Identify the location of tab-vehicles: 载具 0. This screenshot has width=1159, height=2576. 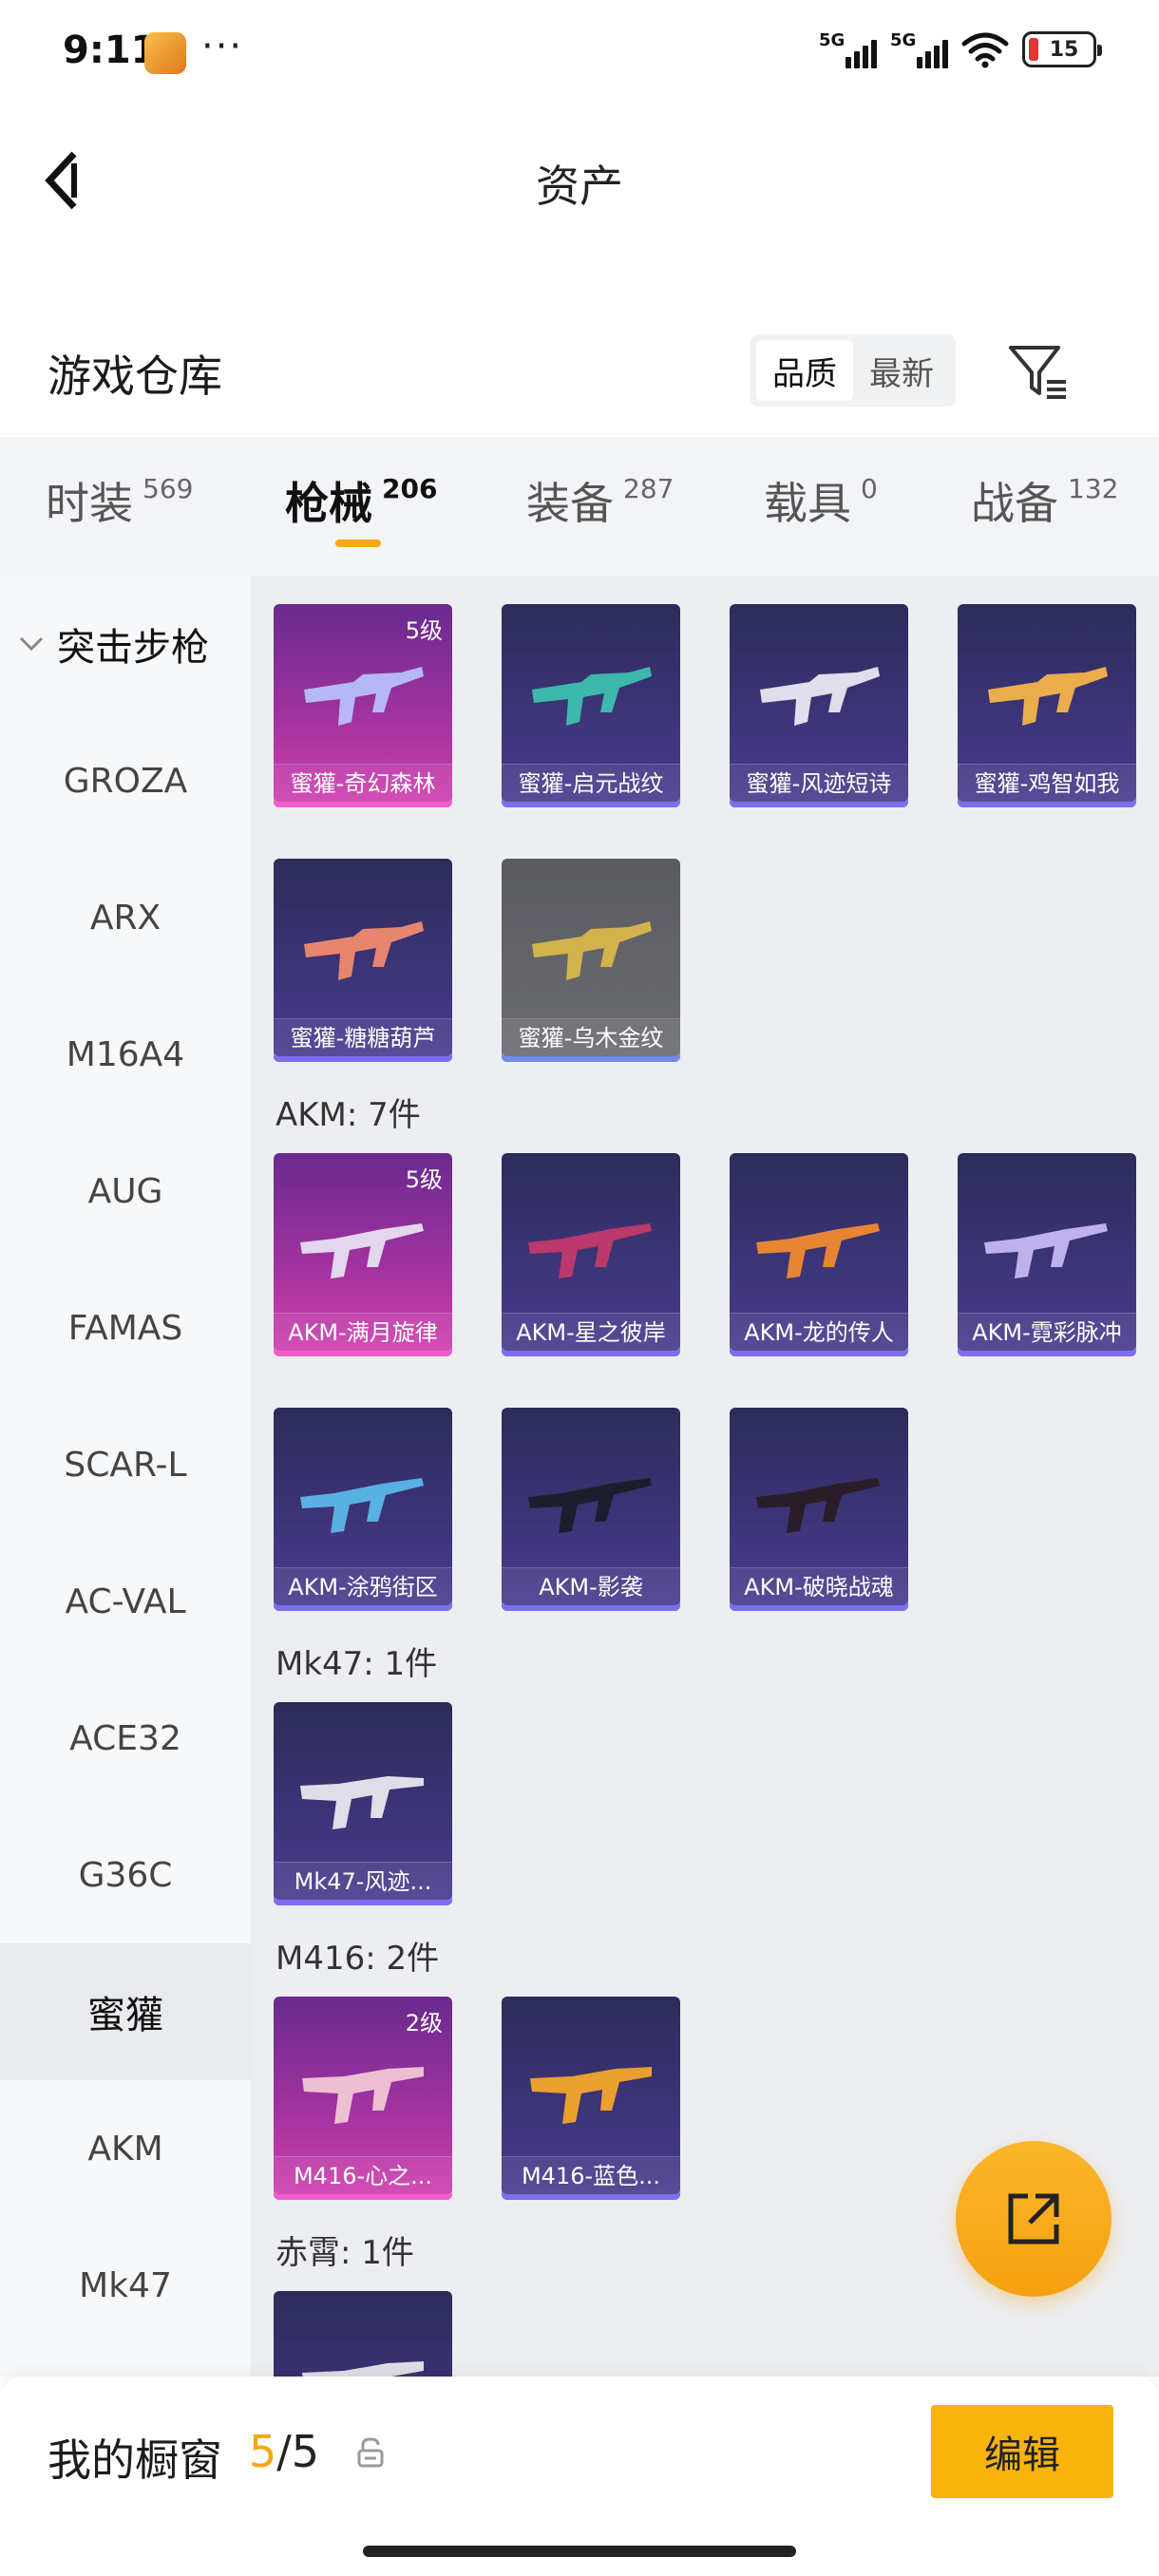
(821, 500).